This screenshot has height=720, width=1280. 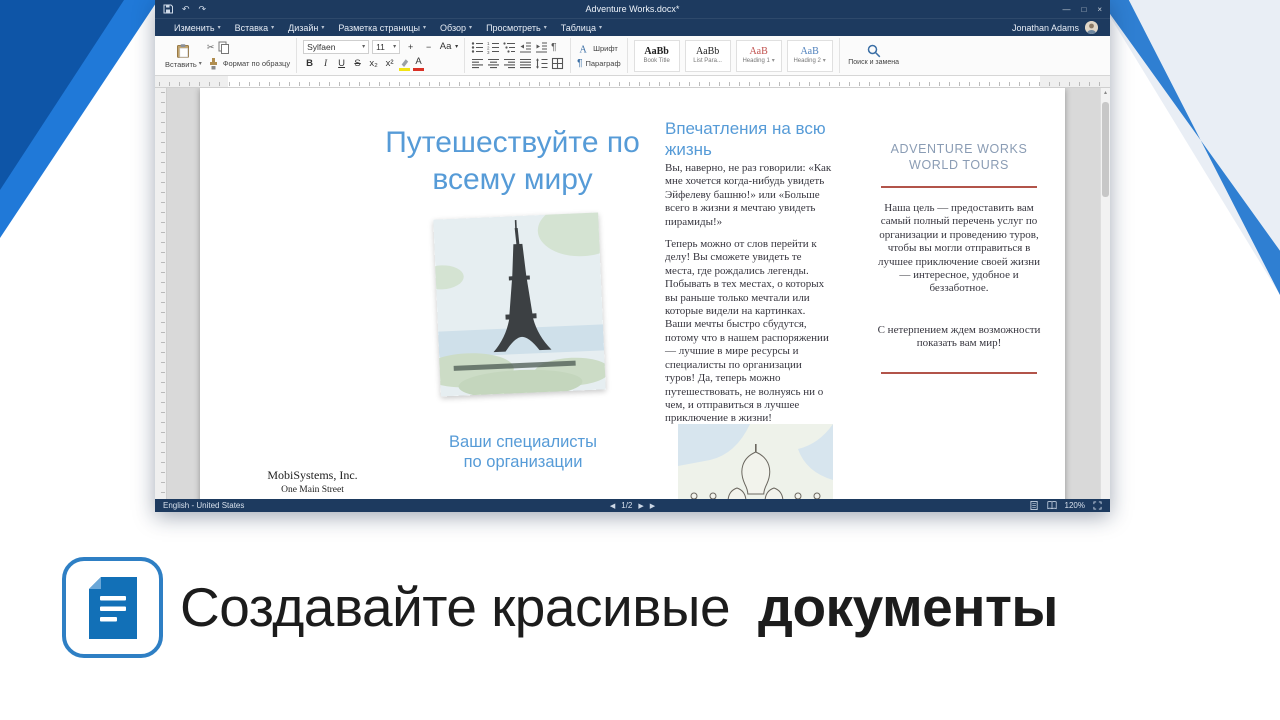 What do you see at coordinates (1105, 92) in the screenshot?
I see `scroll-up-icon: ▴` at bounding box center [1105, 92].